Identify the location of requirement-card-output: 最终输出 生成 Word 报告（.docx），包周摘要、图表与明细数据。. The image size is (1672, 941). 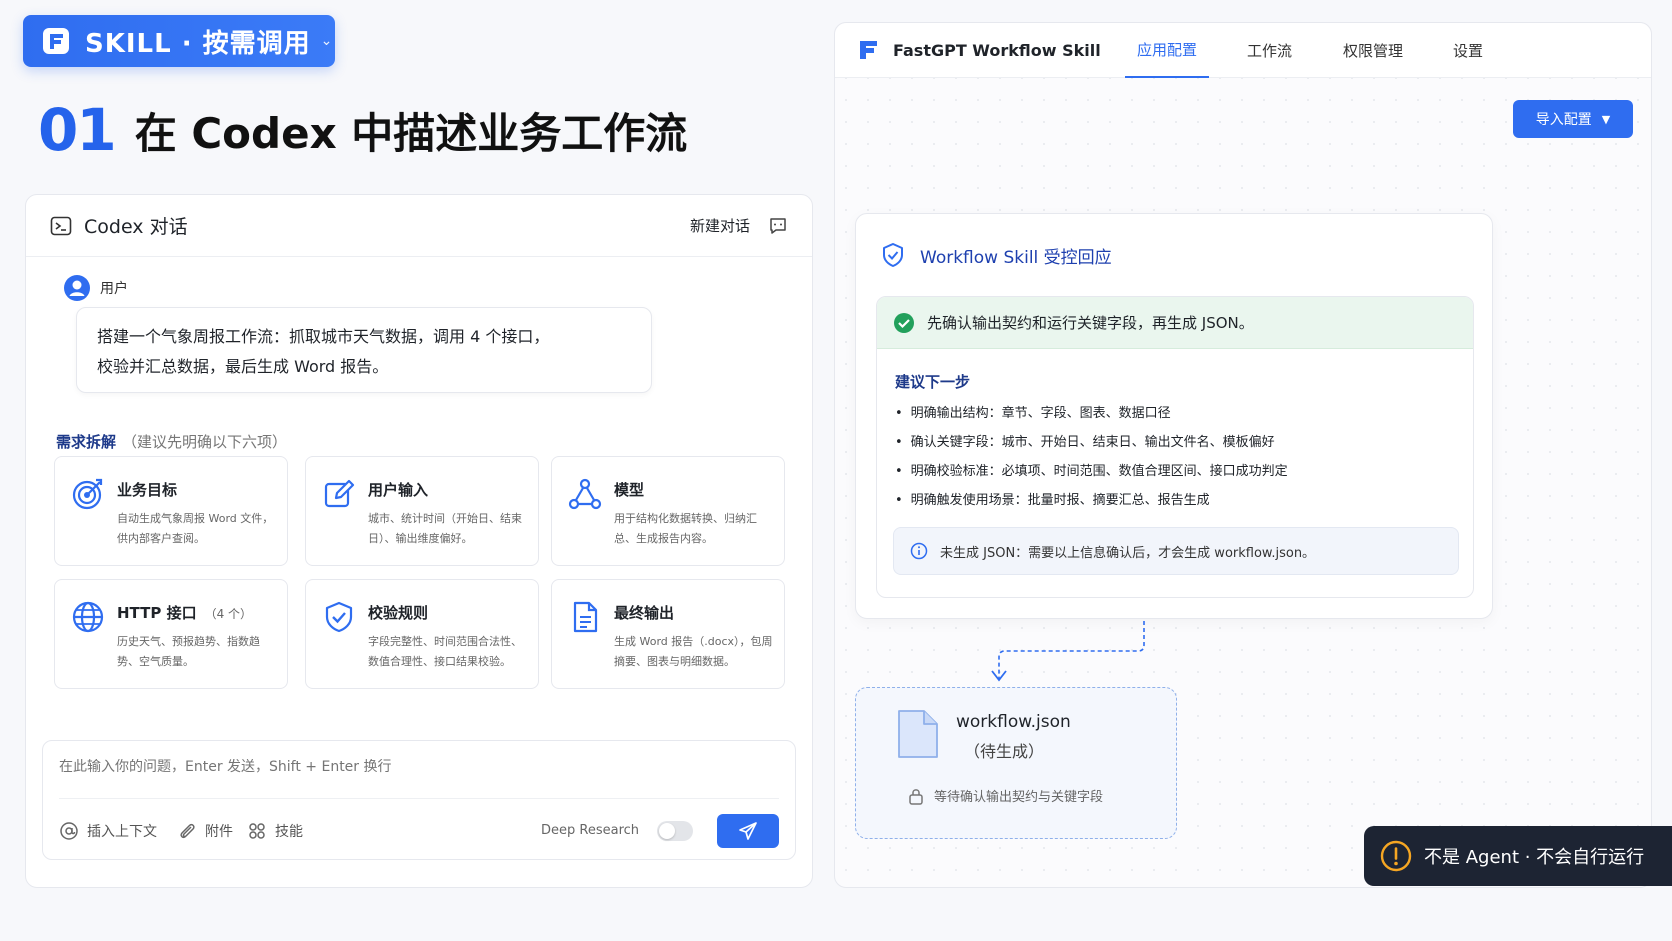
(668, 634).